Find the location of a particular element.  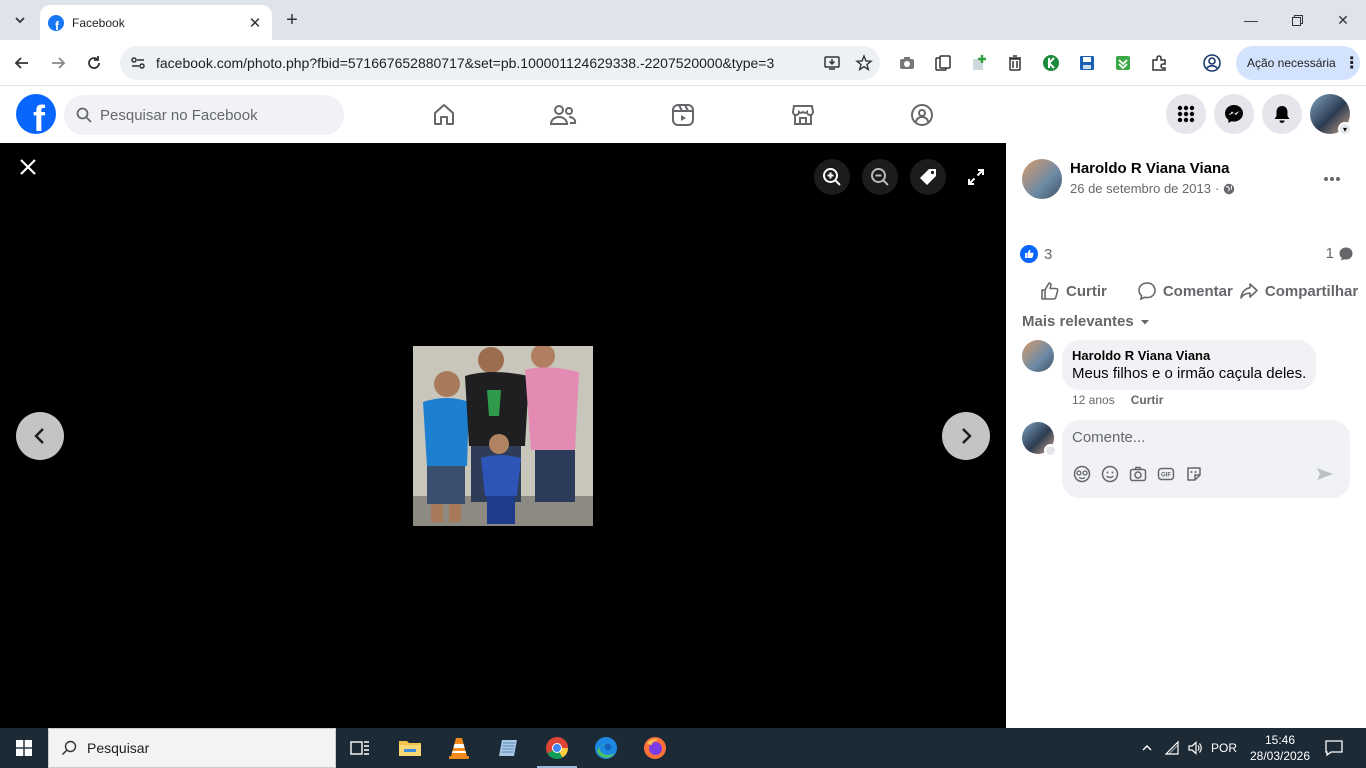

fullscreen-button is located at coordinates (976, 177).